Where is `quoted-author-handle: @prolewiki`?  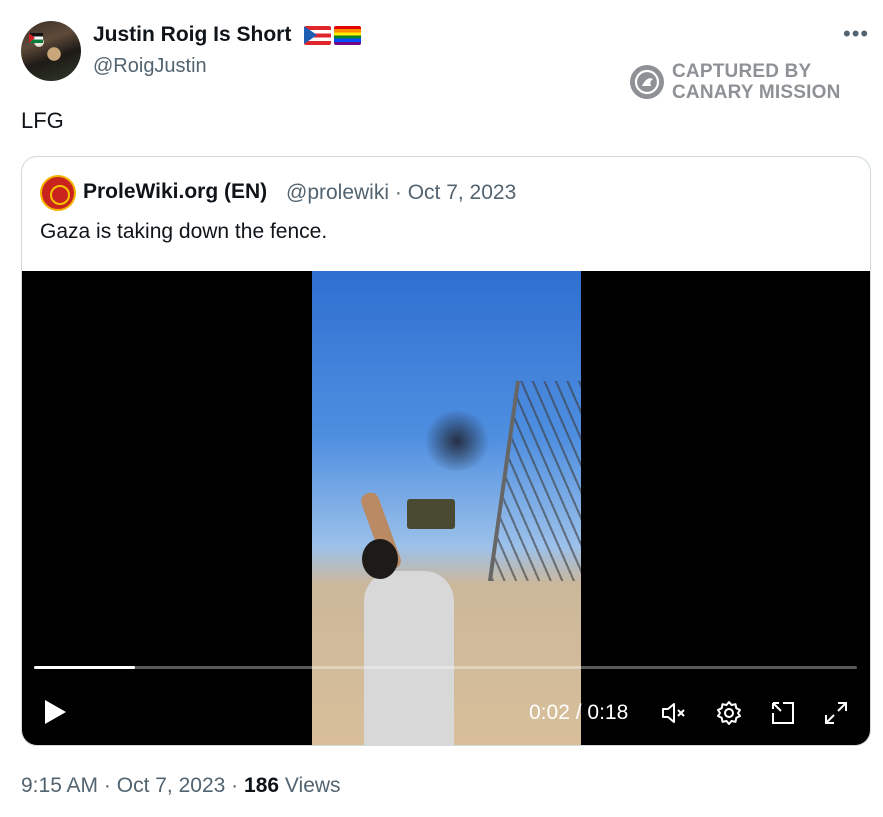
quoted-author-handle: @prolewiki is located at coordinates (337, 192).